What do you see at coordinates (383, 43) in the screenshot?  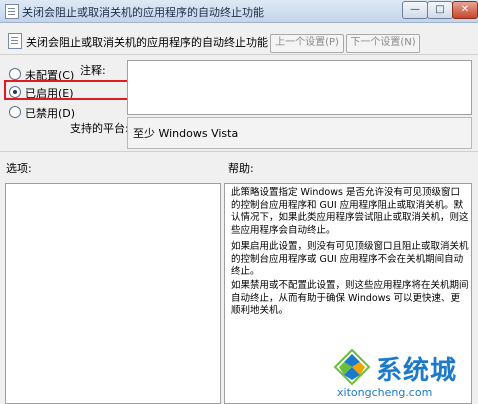 I see `next-setting-button: 下一个设置(N)` at bounding box center [383, 43].